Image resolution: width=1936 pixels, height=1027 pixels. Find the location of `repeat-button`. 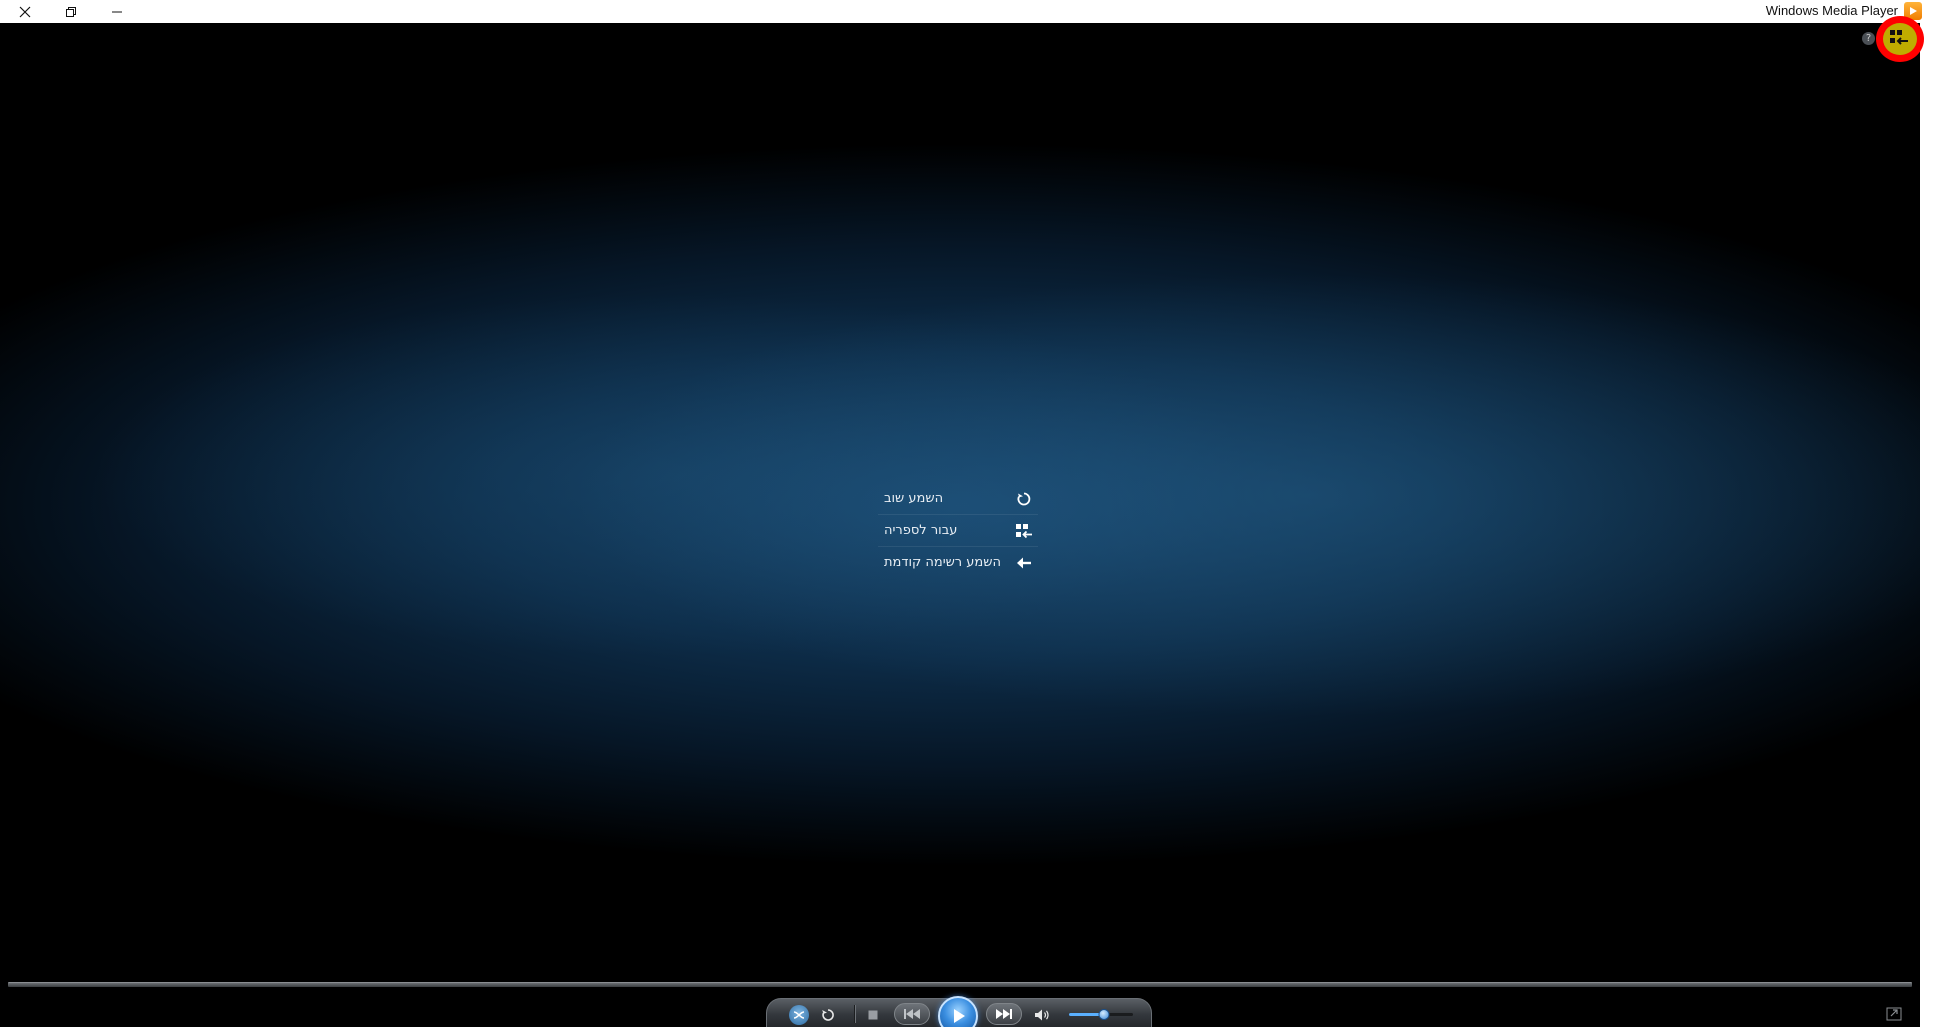

repeat-button is located at coordinates (828, 1015).